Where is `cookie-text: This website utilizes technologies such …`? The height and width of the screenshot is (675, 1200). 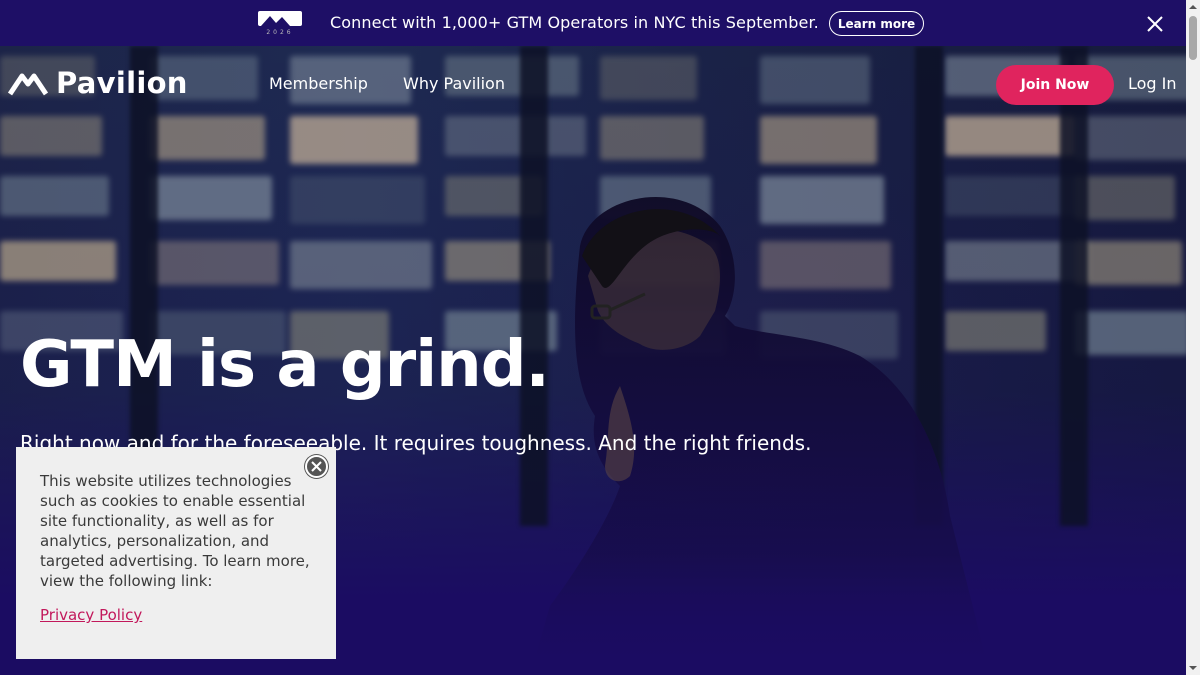 cookie-text: This website utilizes technologies such … is located at coordinates (175, 531).